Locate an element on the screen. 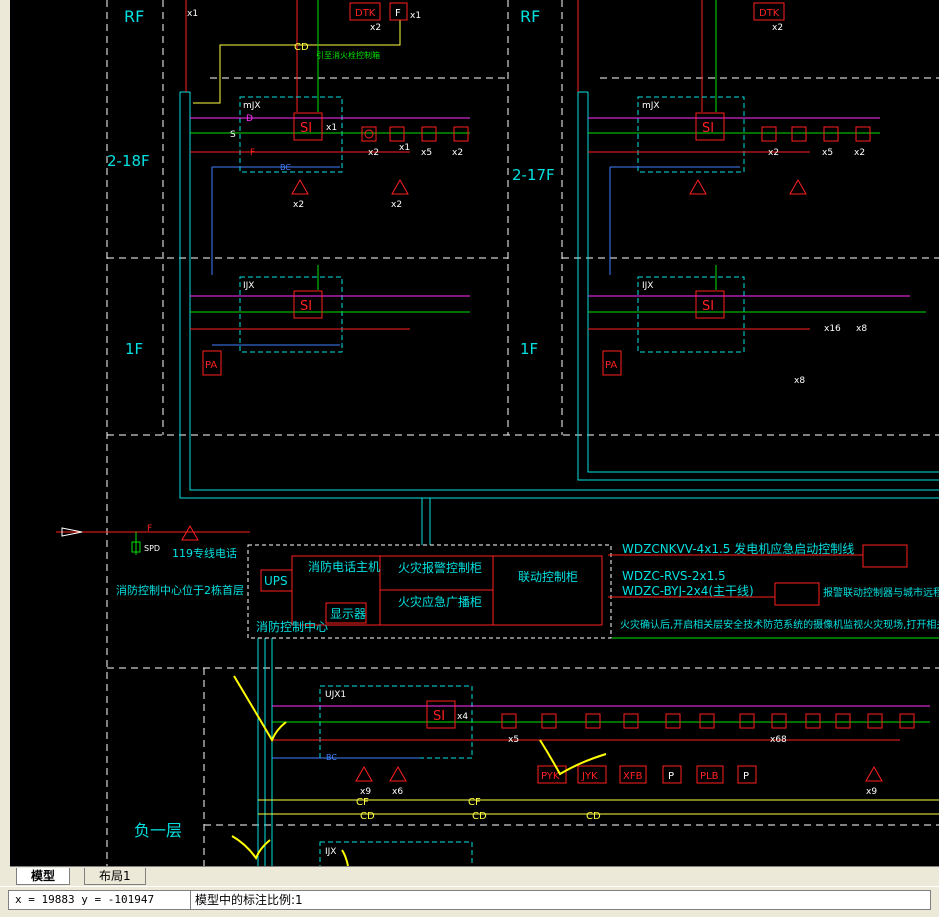 The width and height of the screenshot is (939, 917). count-label: x6 is located at coordinates (397, 792).